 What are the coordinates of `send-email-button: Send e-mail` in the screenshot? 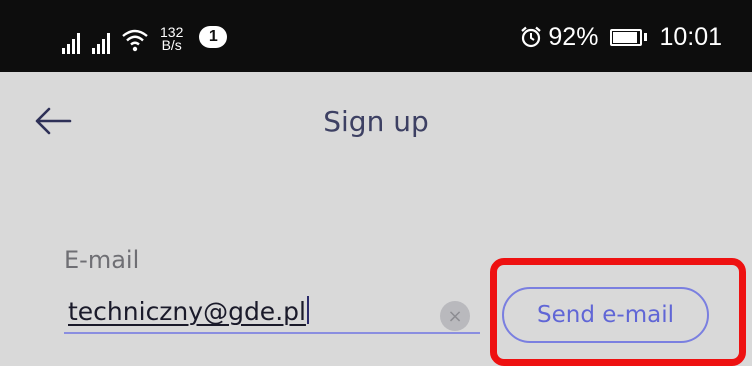 It's located at (605, 315).